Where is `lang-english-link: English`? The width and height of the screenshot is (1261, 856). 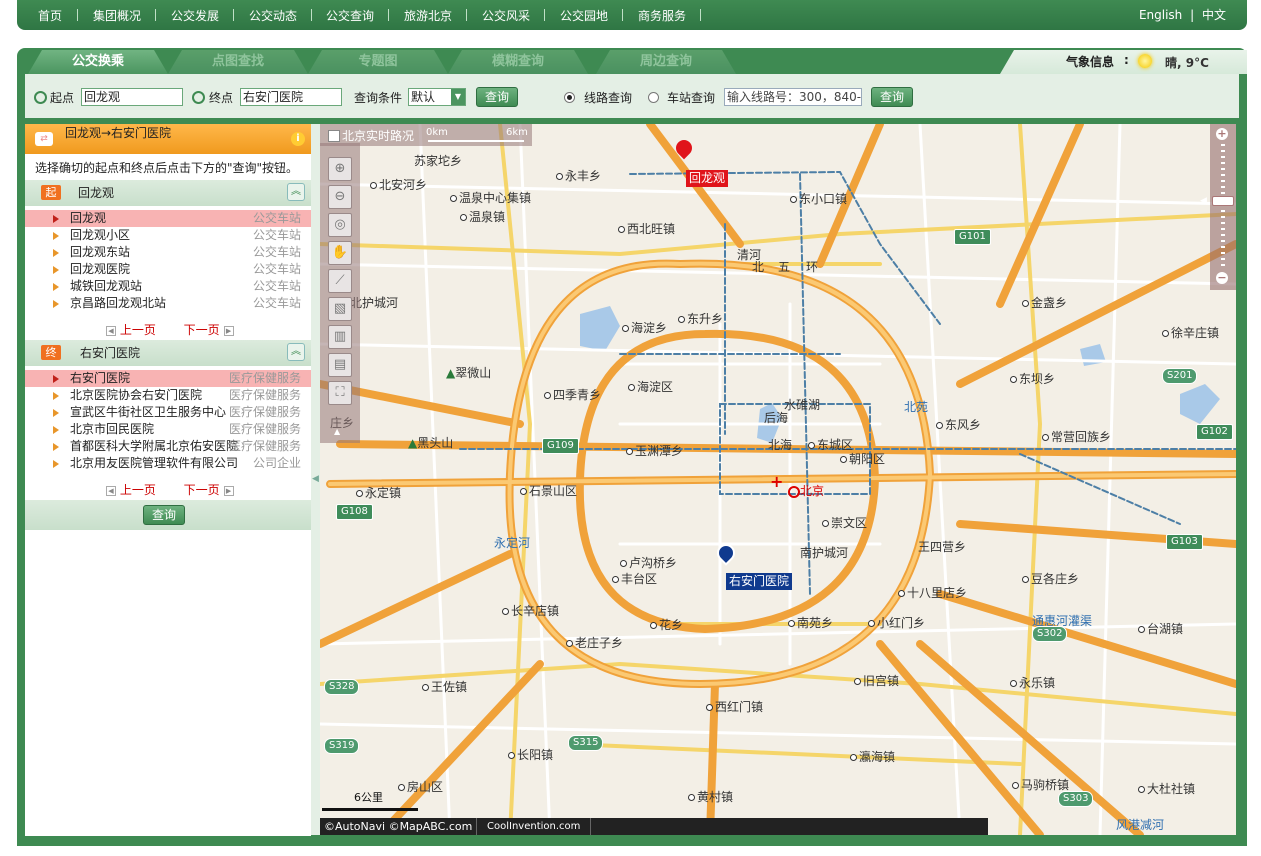 lang-english-link: English is located at coordinates (1160, 15).